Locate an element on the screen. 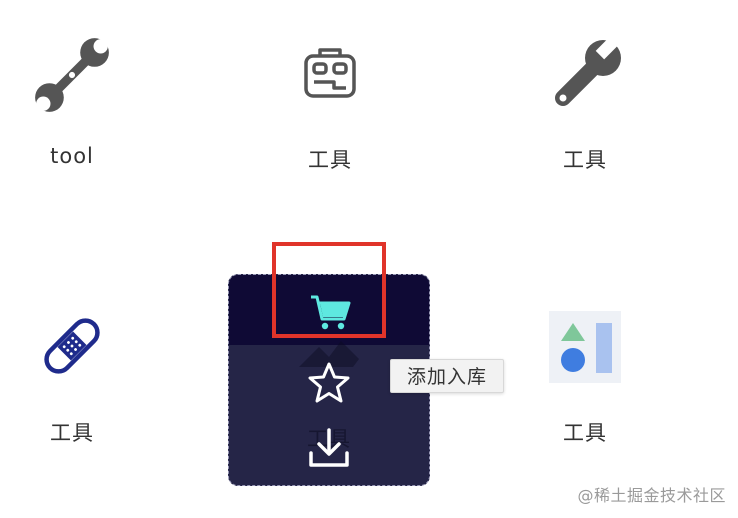 The height and width of the screenshot is (518, 738). tool-card-3: 工具 is located at coordinates (585, 105).